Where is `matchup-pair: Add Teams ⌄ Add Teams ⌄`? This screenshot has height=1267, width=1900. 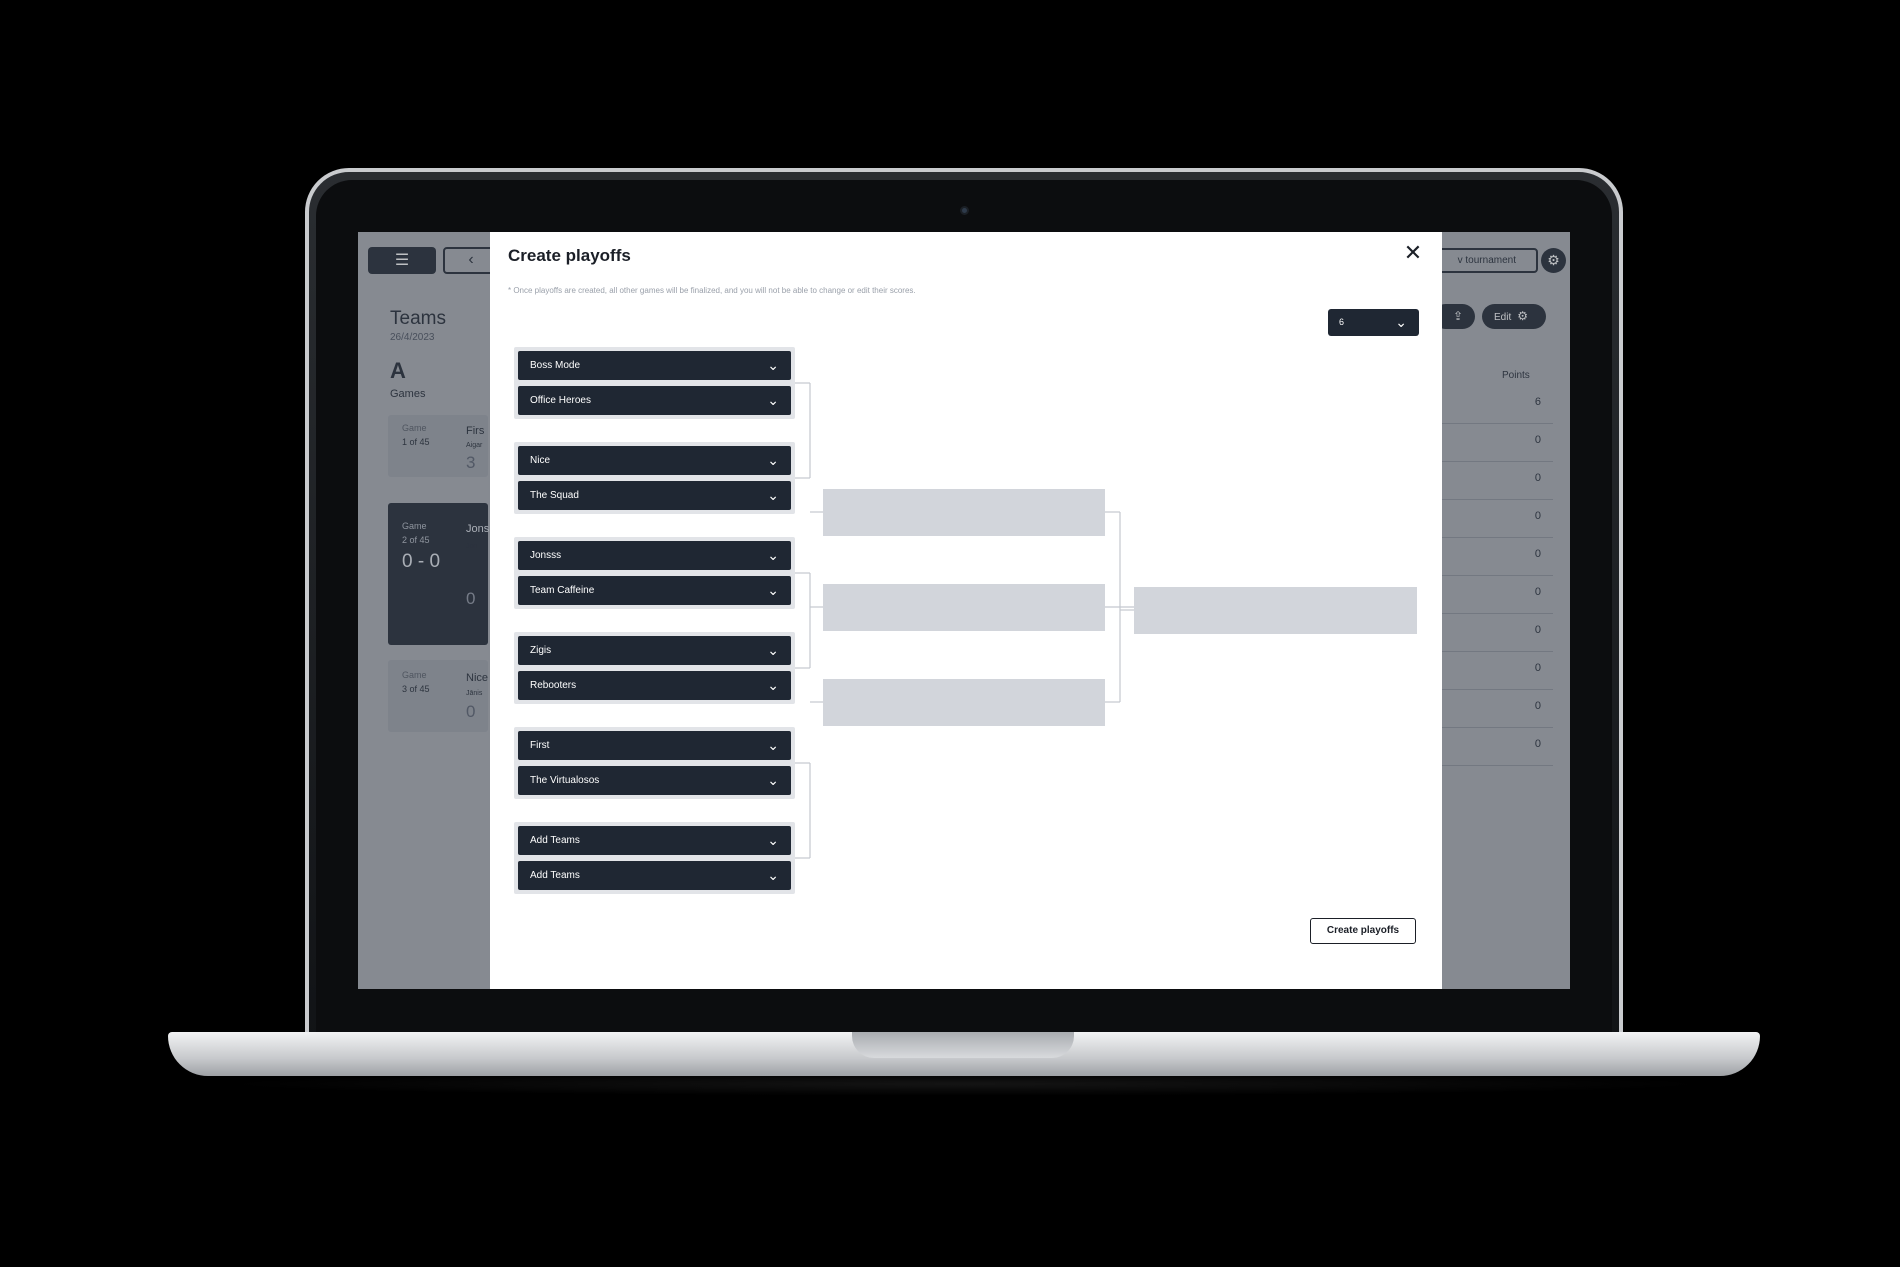 matchup-pair: Add Teams ⌄ Add Teams ⌄ is located at coordinates (654, 858).